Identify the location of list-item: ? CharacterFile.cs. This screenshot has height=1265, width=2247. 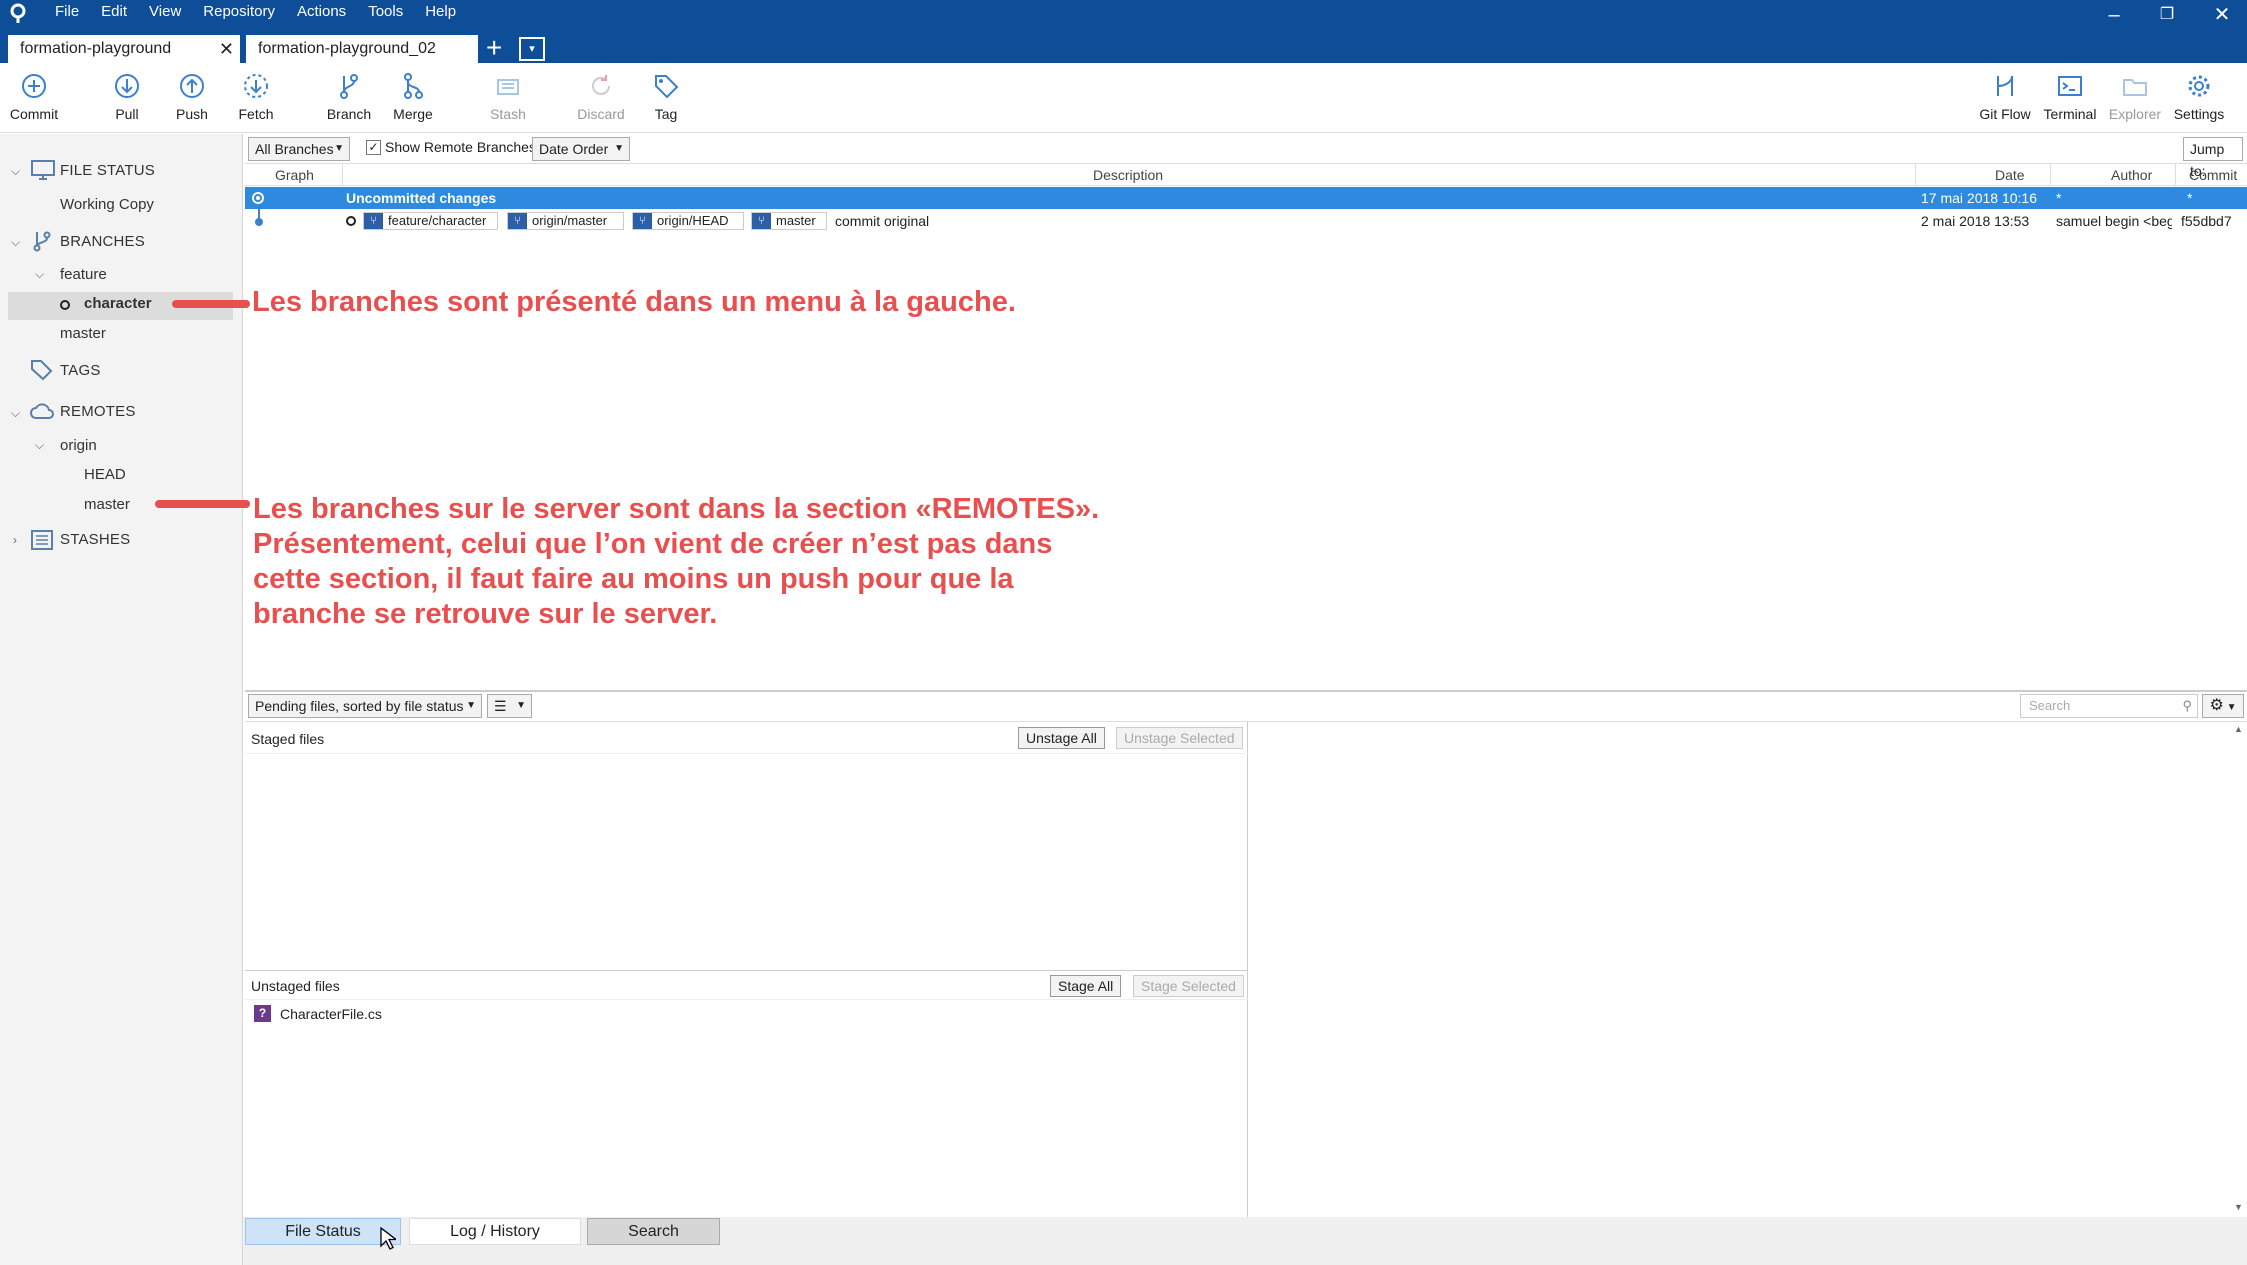
(498, 1015).